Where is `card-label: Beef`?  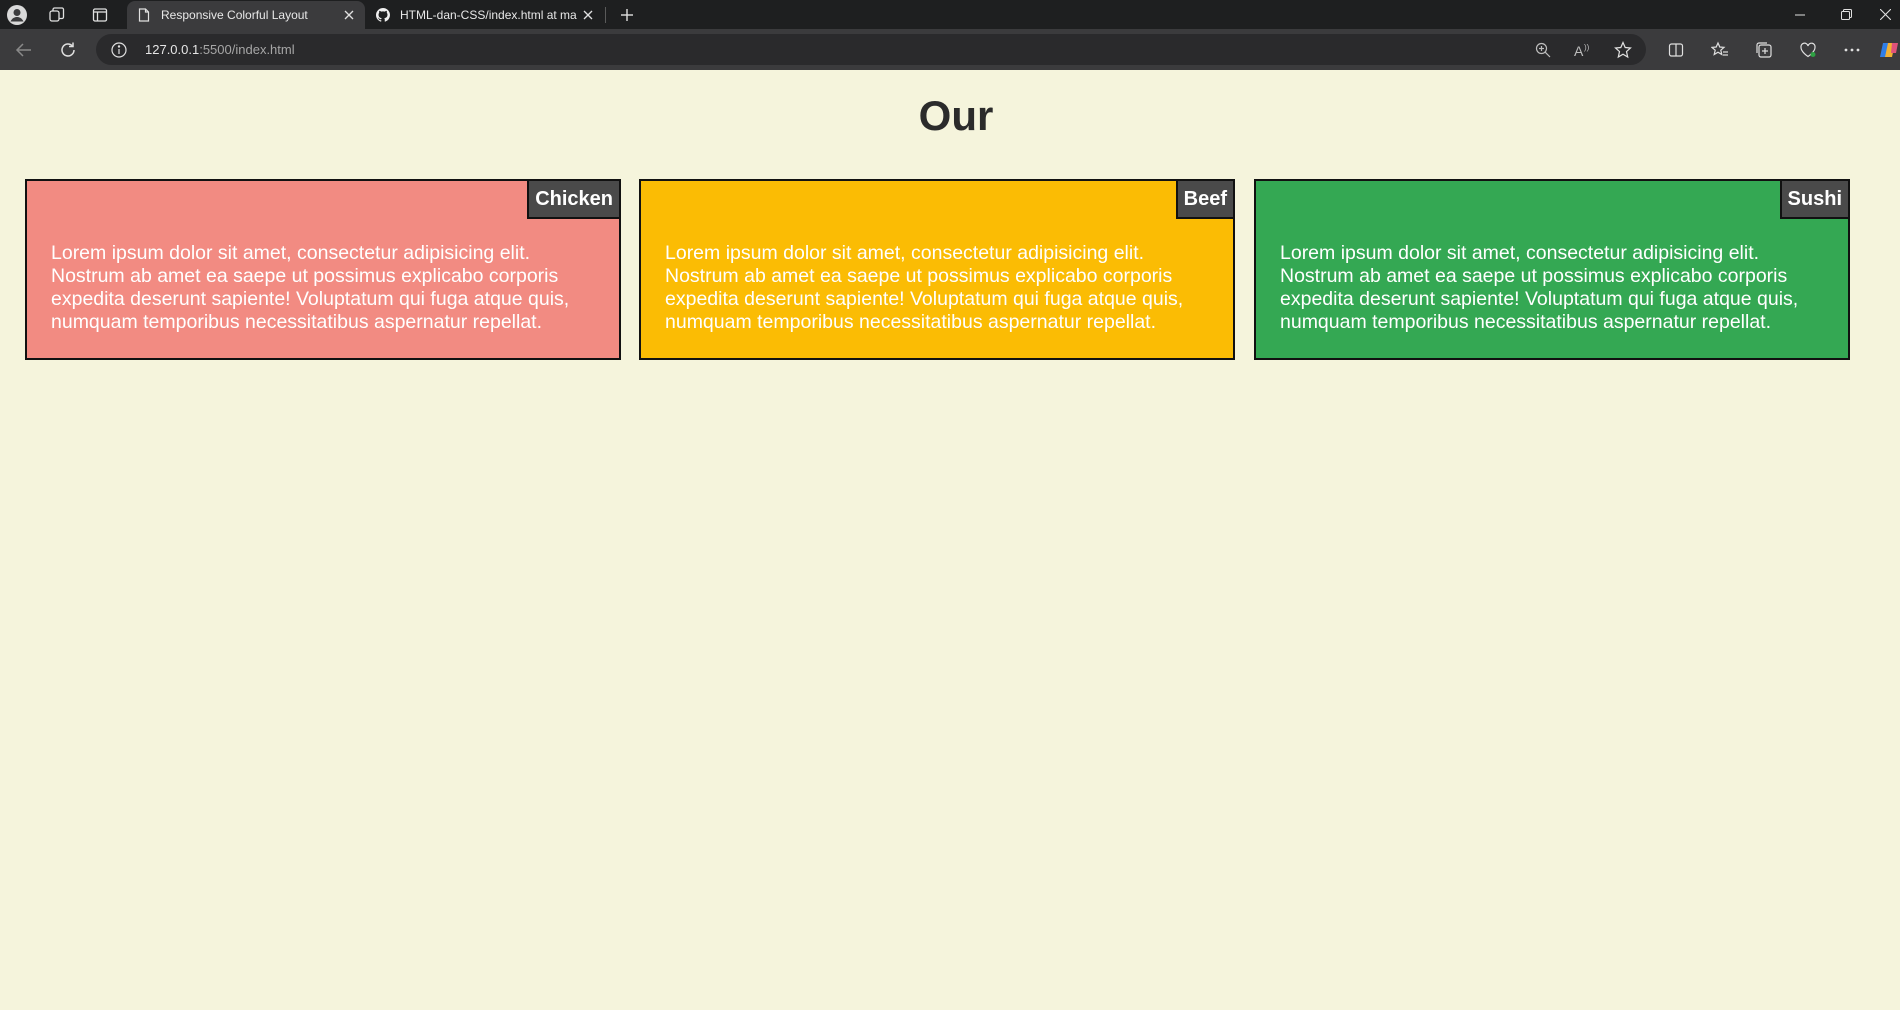 card-label: Beef is located at coordinates (1204, 200).